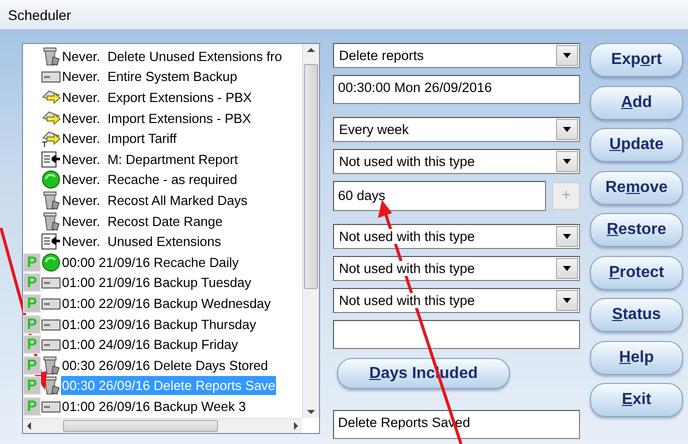  I want to click on action-button: Restore, so click(636, 230).